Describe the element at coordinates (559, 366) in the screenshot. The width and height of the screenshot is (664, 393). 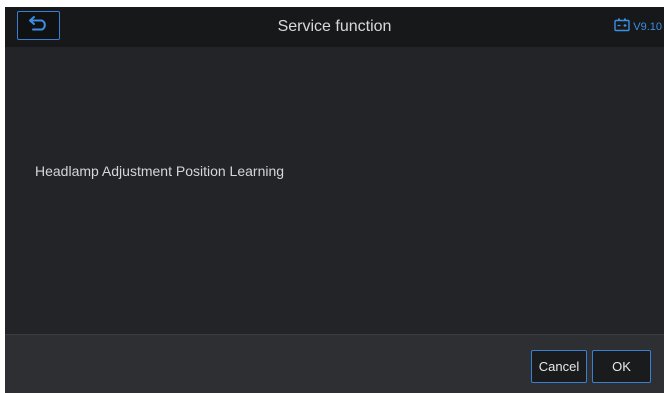
I see `cancel-button: Cancel` at that location.